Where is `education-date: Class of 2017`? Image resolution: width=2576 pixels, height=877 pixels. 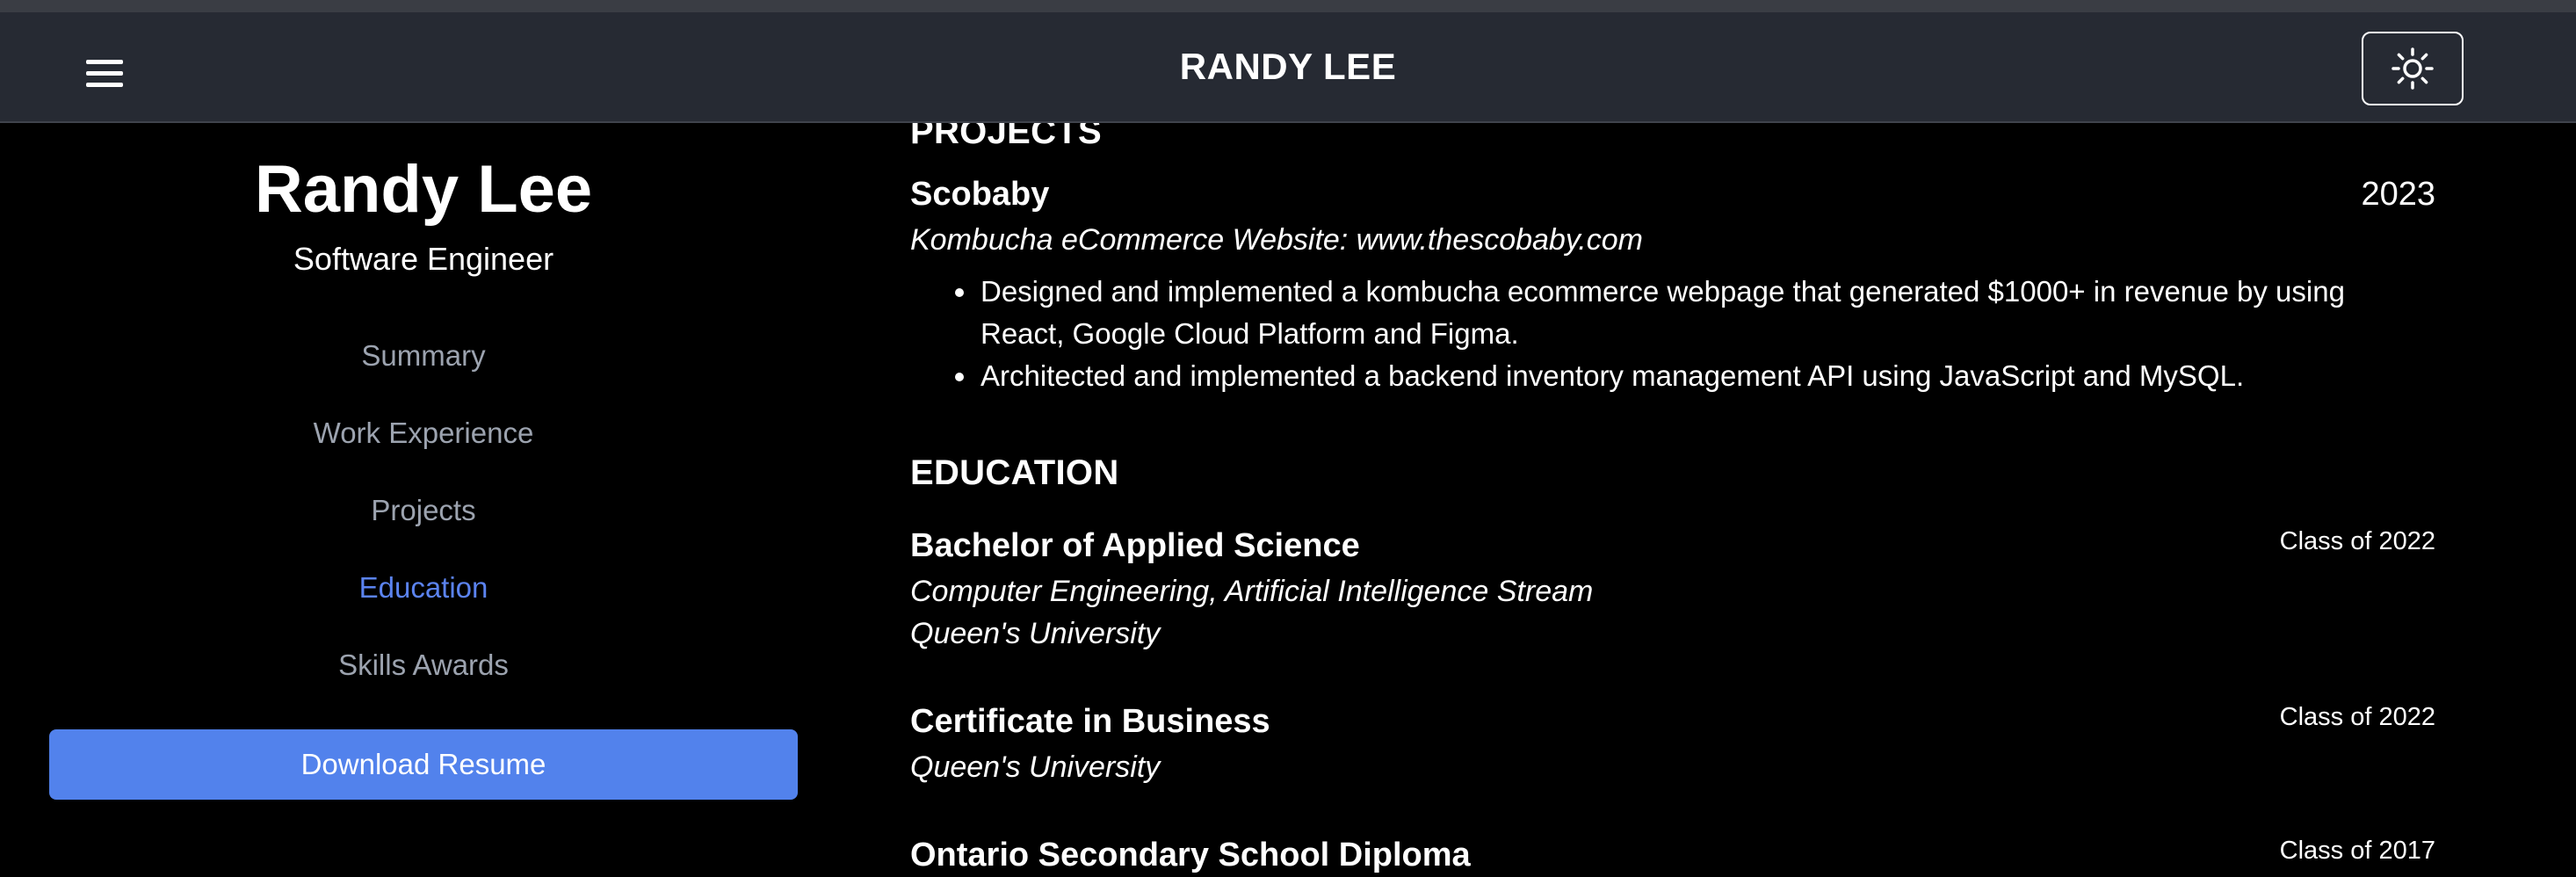 education-date: Class of 2017 is located at coordinates (2357, 851).